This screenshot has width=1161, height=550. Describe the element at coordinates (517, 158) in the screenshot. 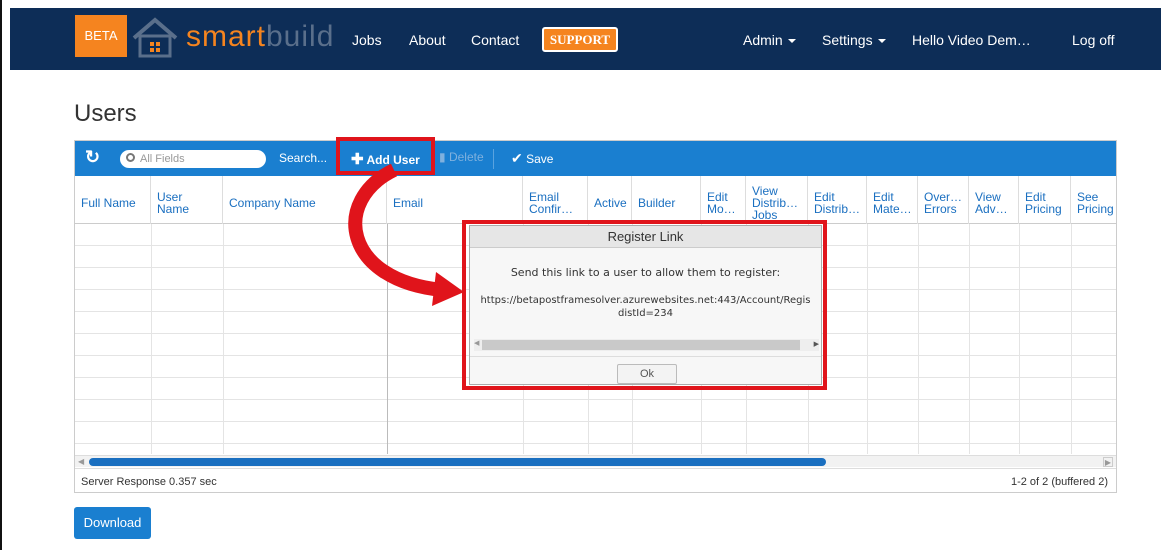

I see `checkmark-icon: ✔` at that location.